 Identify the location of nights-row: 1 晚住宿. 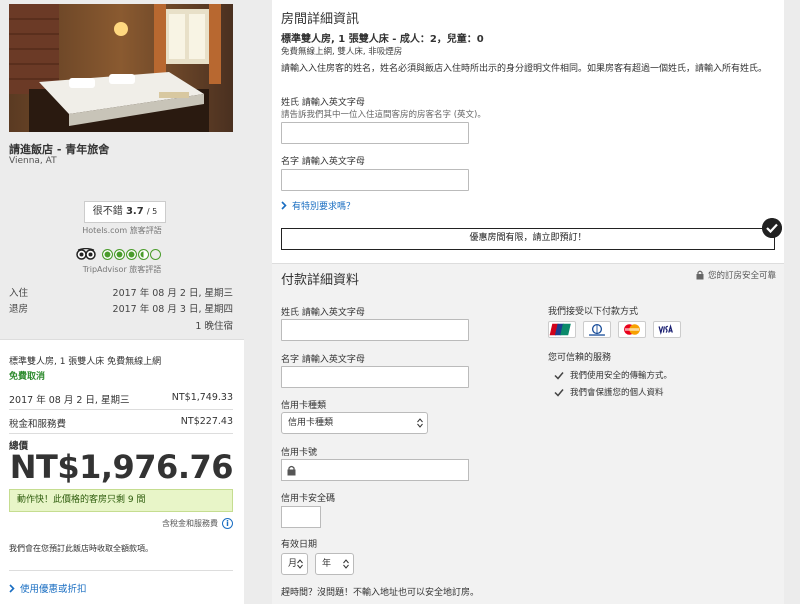
(121, 325).